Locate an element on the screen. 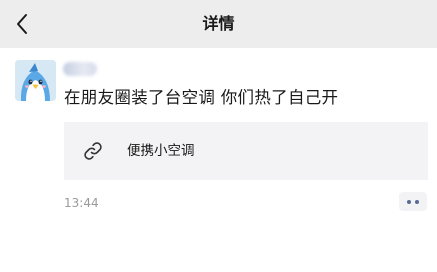 The height and width of the screenshot is (272, 437). author-name is located at coordinates (80, 69).